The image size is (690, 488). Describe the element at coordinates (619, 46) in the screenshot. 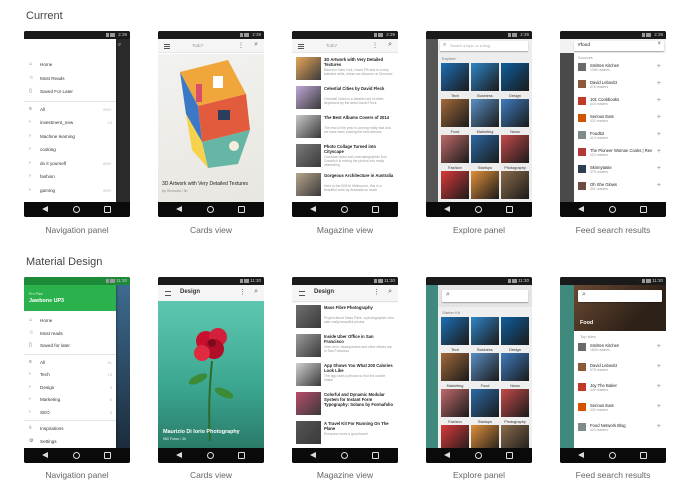

I see `search-input: #food ×` at that location.